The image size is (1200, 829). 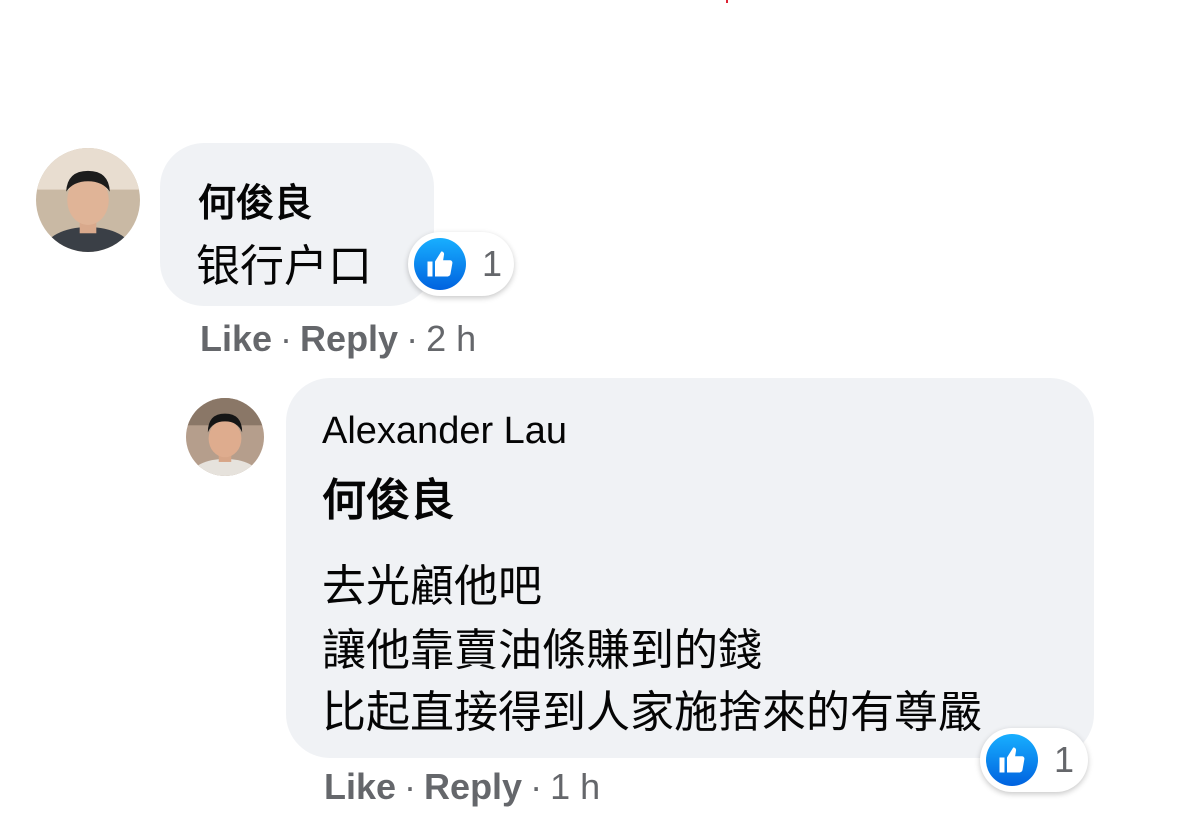 What do you see at coordinates (284, 266) in the screenshot?
I see `comment-text-1: 银行户口` at bounding box center [284, 266].